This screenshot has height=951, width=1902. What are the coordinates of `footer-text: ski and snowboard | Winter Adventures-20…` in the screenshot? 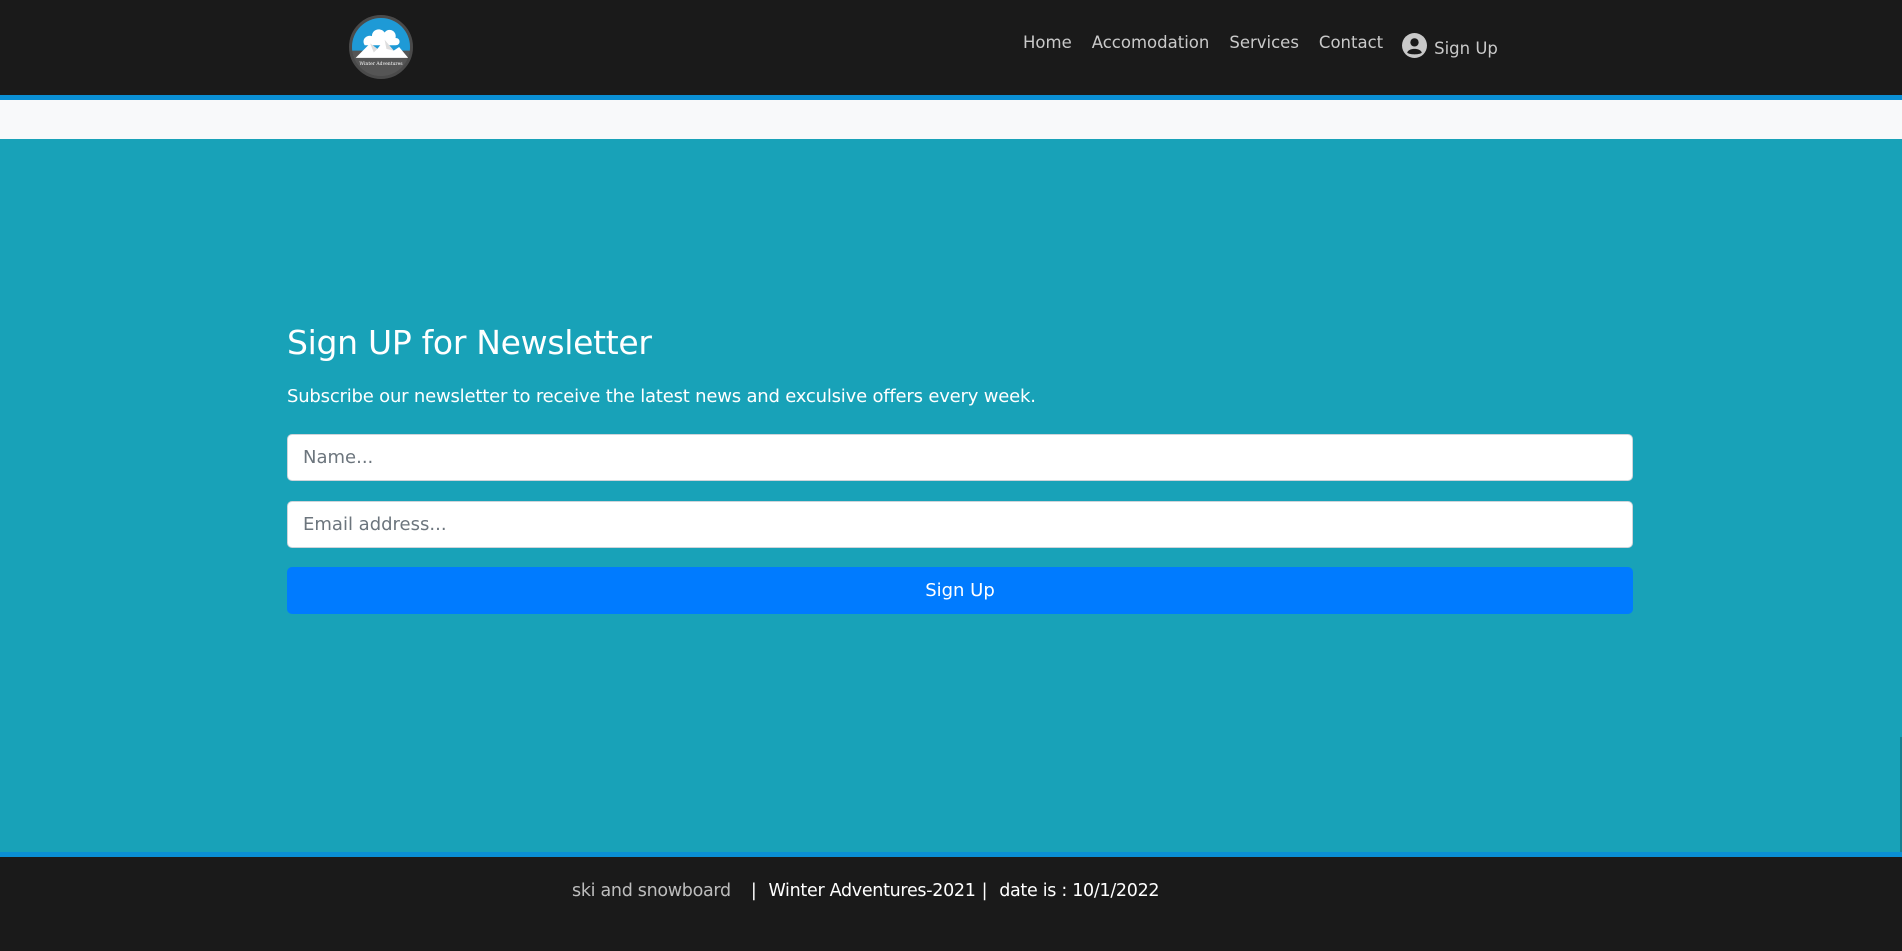 It's located at (866, 891).